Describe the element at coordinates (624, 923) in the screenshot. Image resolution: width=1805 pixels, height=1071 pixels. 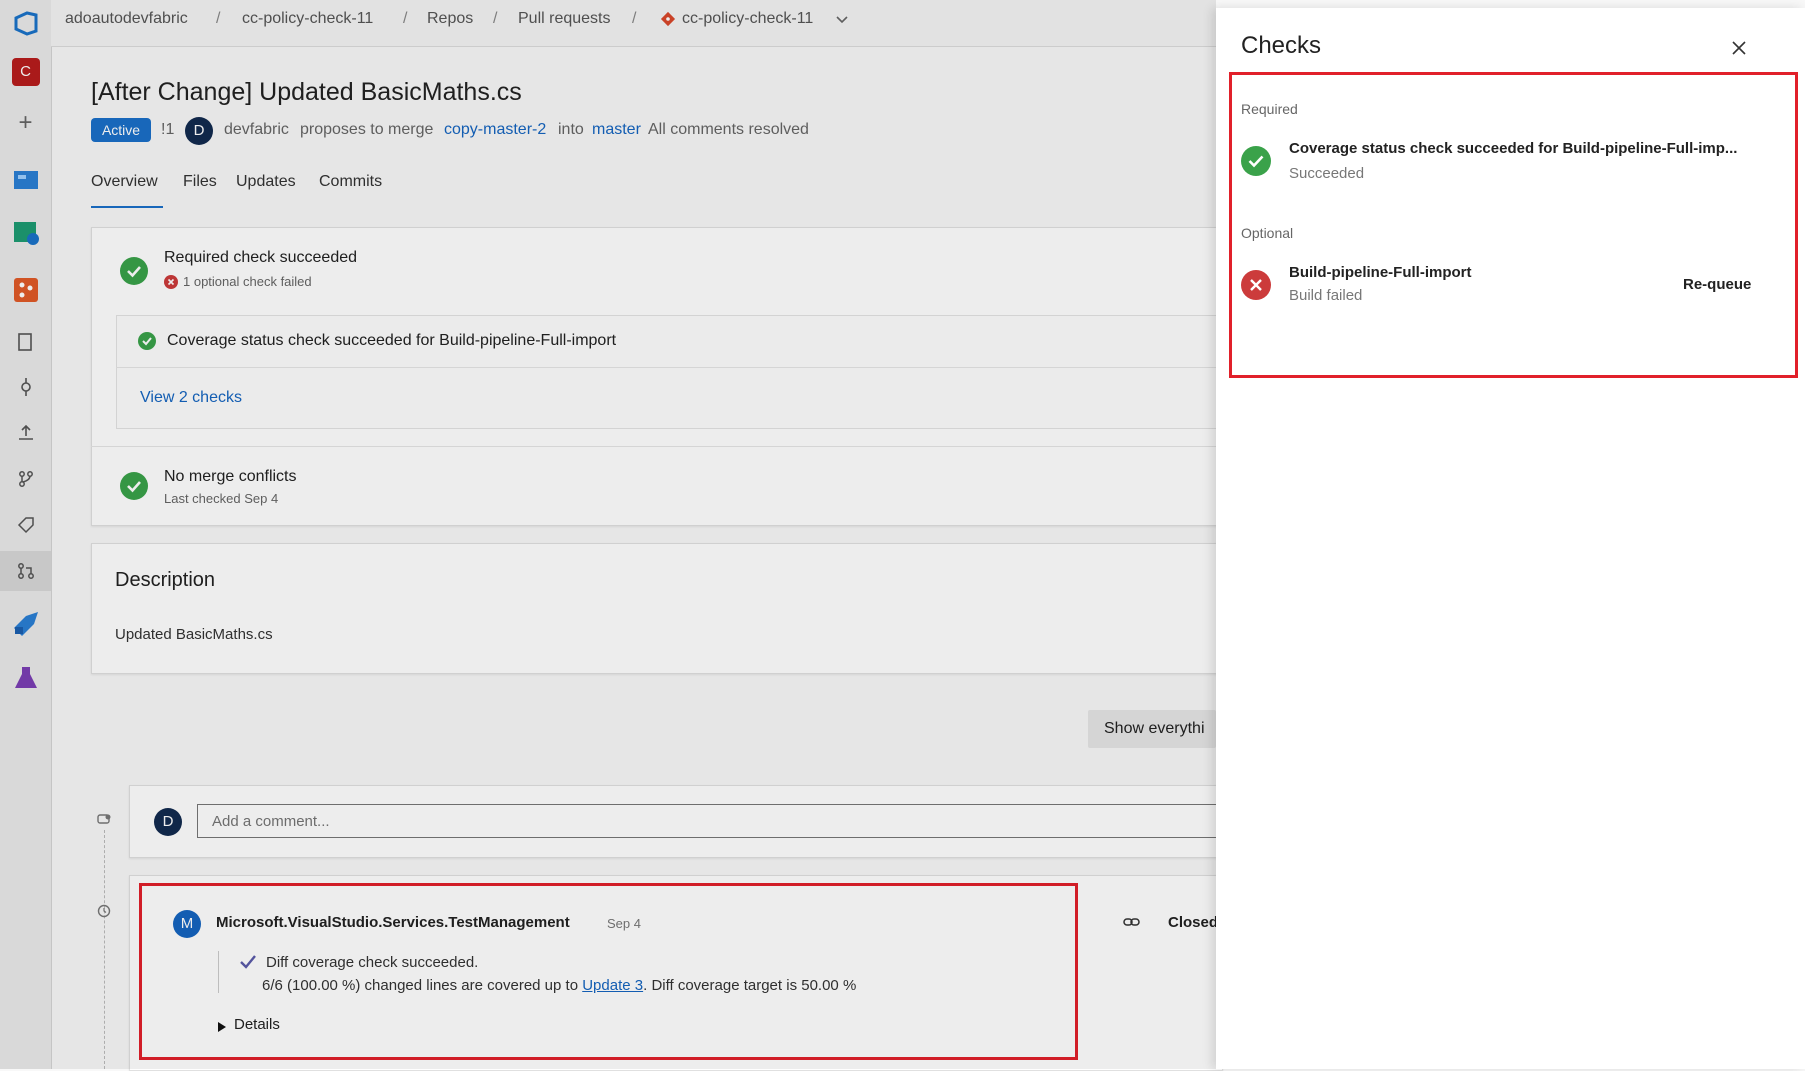
I see `thread-date: Sep 4` at that location.